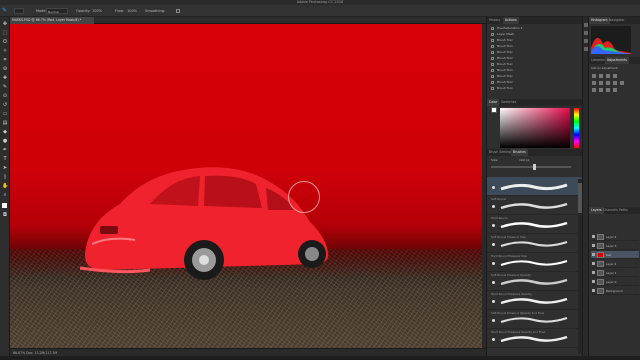  I want to click on layer-row: Layer 4, so click(615, 237).